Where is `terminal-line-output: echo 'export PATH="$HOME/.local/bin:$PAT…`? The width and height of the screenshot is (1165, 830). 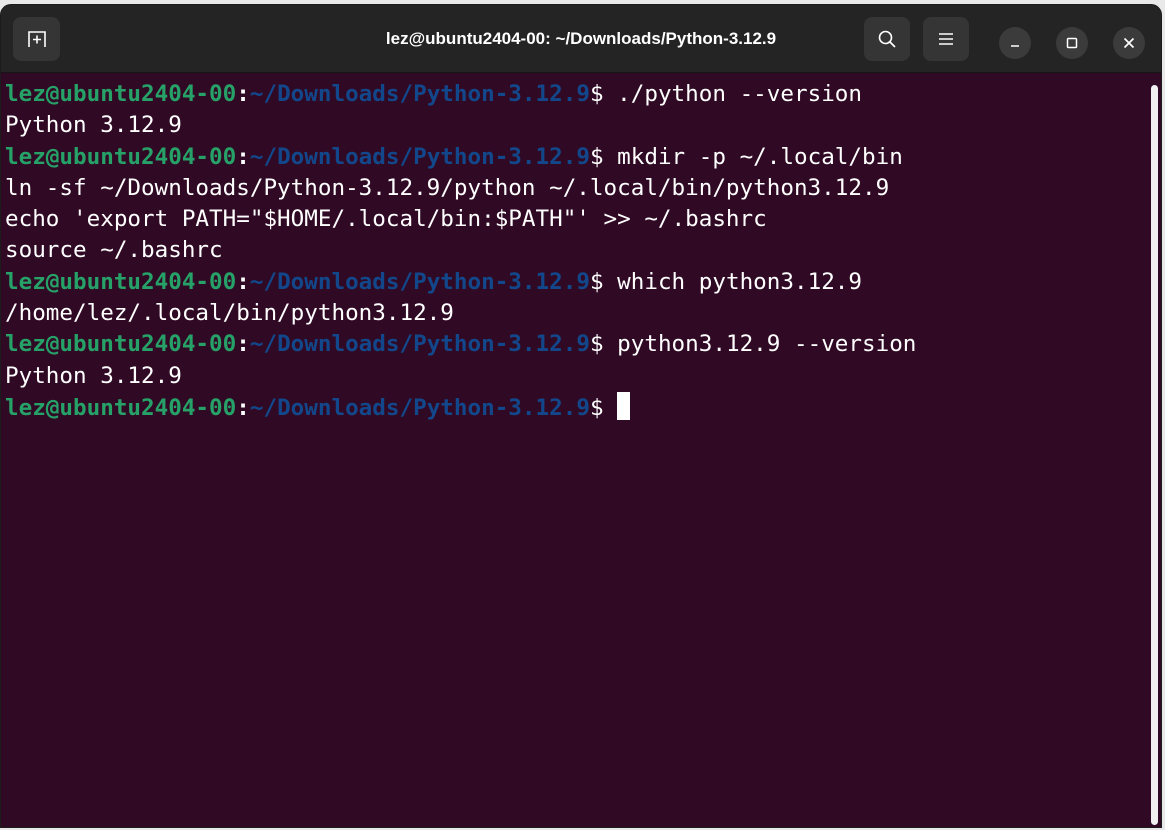 terminal-line-output: echo 'export PATH="$HOME/.local/bin:$PAT… is located at coordinates (386, 219).